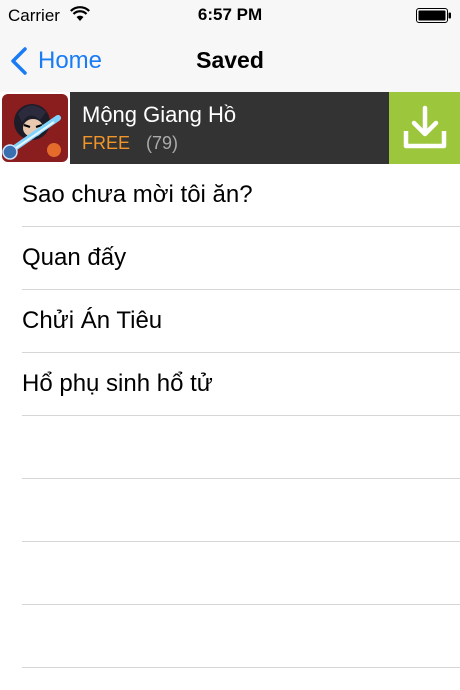  I want to click on download-button, so click(424, 128).